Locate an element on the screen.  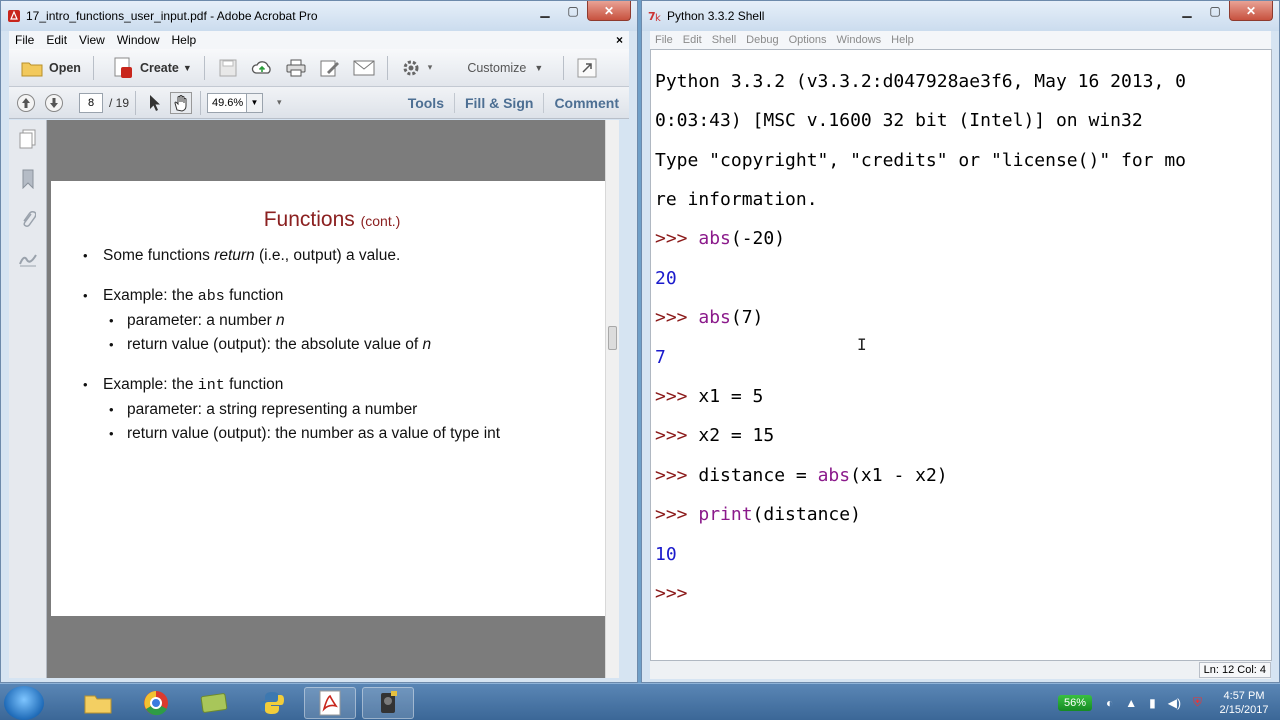
acrobat-menubar: File Edit View Window Help × is located at coordinates (319, 40).